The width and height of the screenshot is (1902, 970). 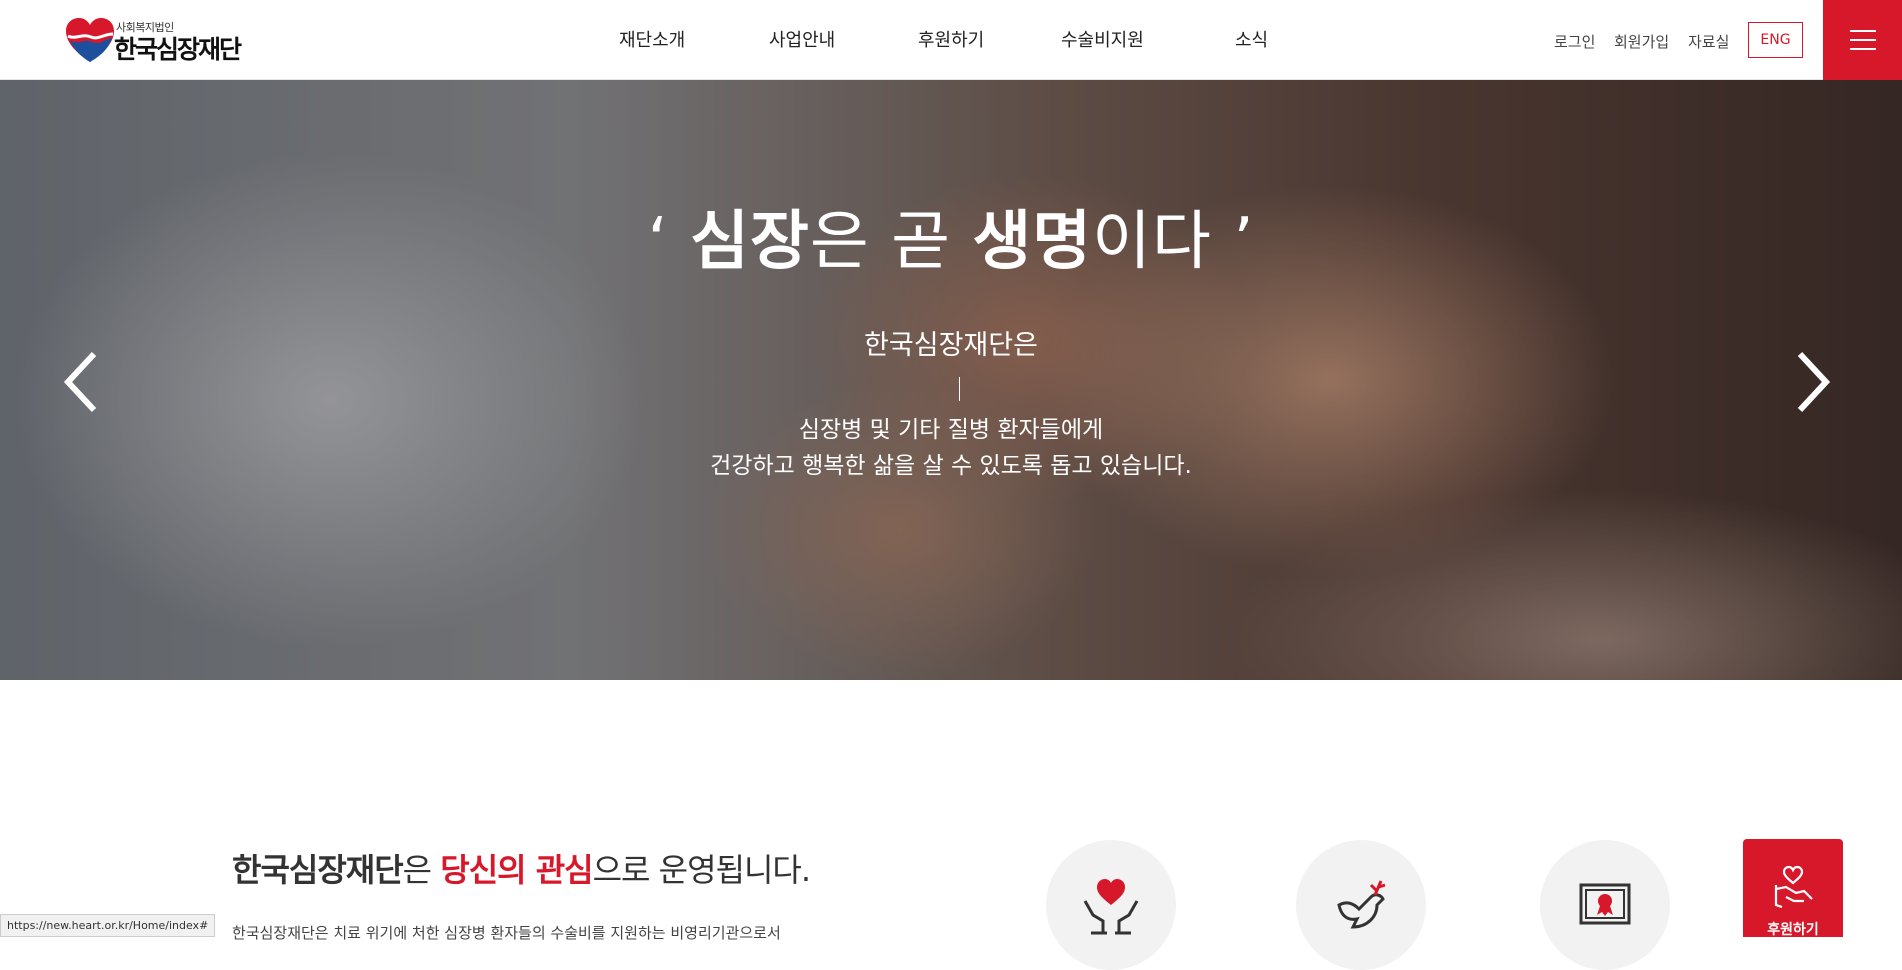 I want to click on chevron-right-icon, so click(x=1814, y=382).